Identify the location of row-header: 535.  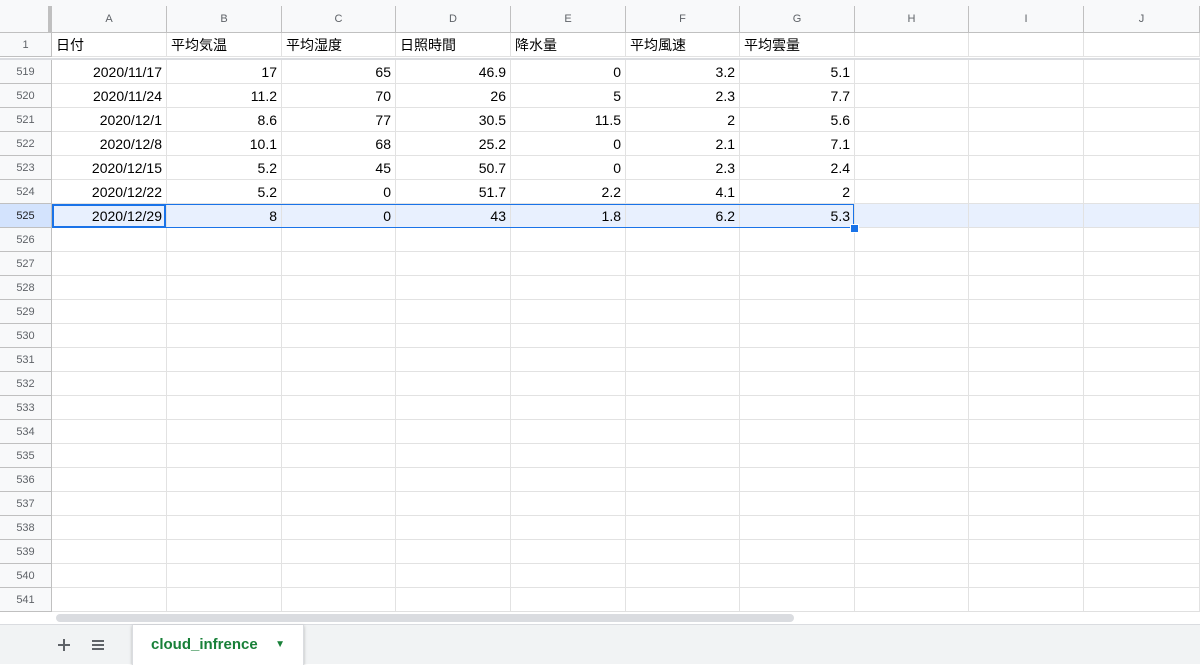
(26, 456).